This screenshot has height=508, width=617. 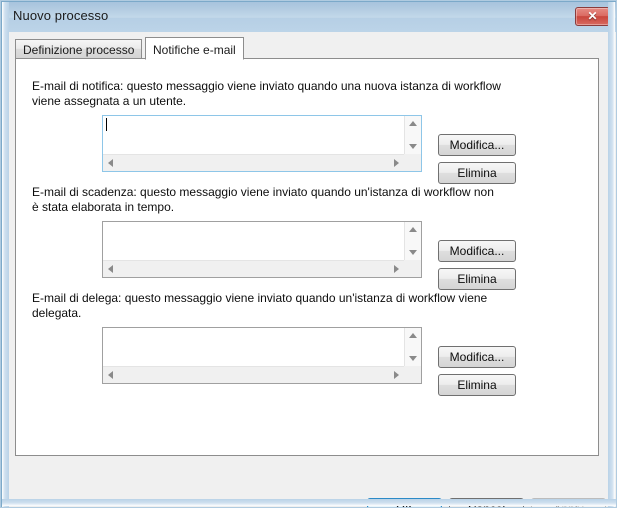 What do you see at coordinates (477, 279) in the screenshot?
I see `scadenza-delete-button: Elimina` at bounding box center [477, 279].